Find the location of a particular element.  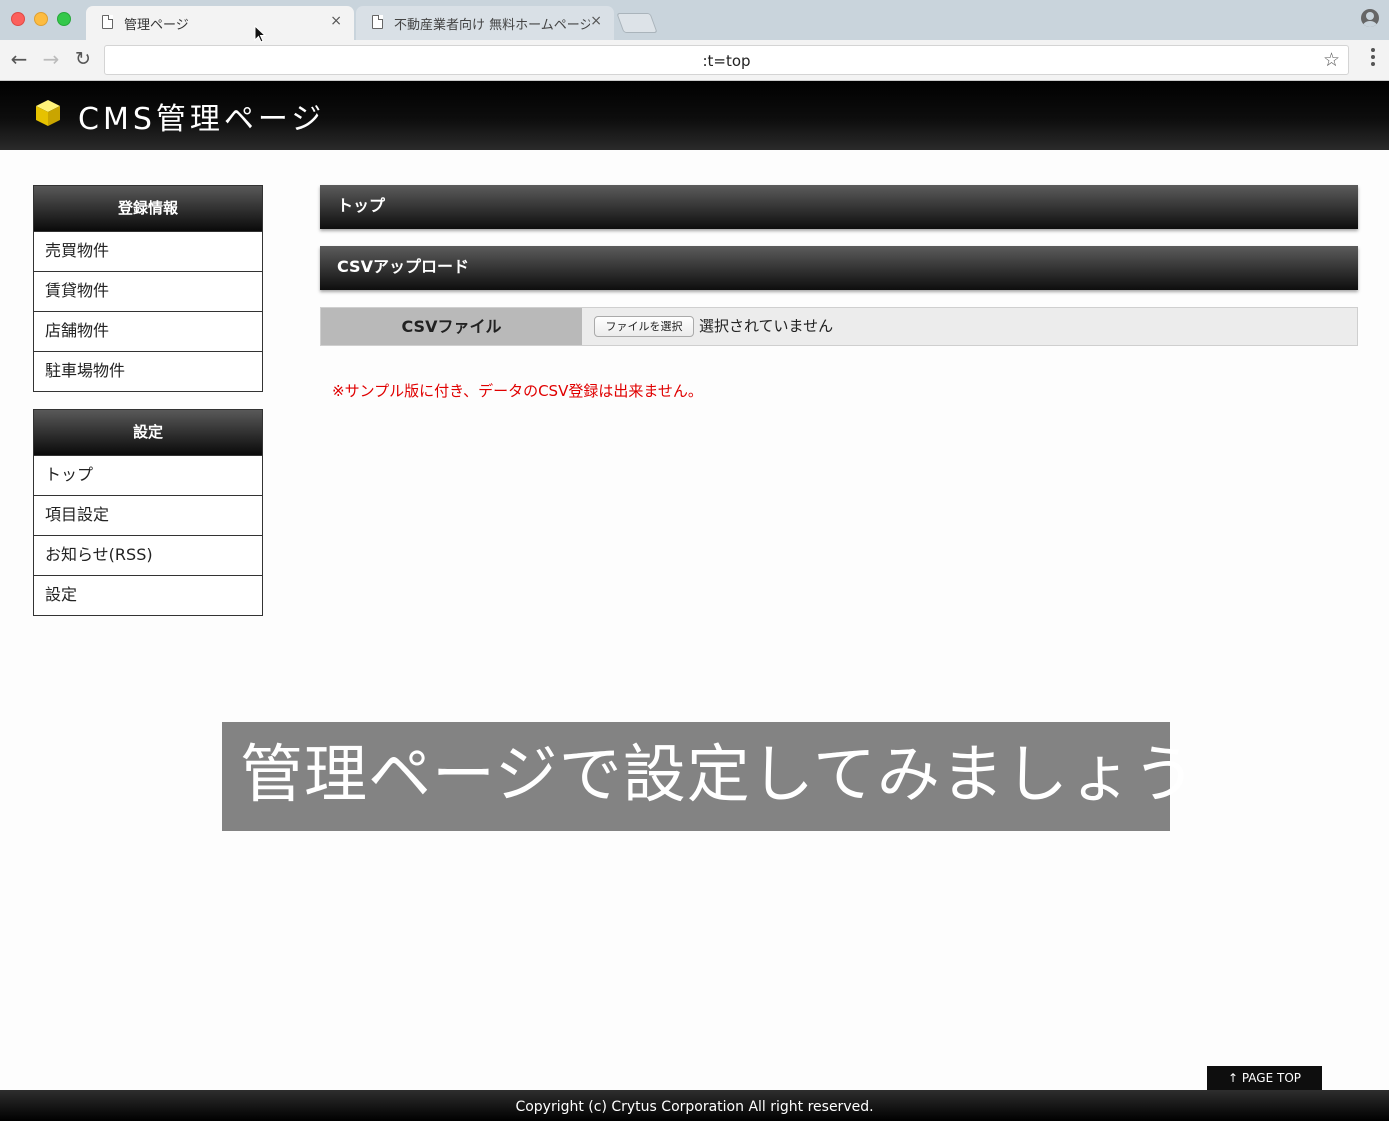

maximize-window-button is located at coordinates (64, 19).